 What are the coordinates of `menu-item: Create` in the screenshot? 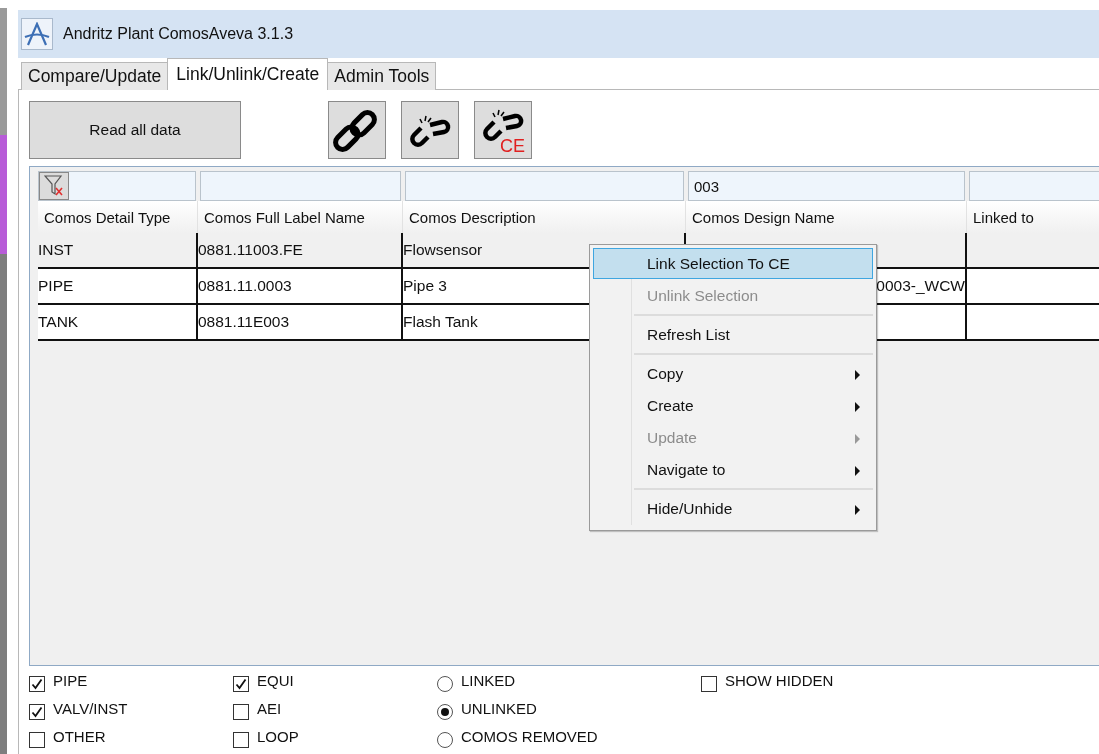 It's located at (733, 405).